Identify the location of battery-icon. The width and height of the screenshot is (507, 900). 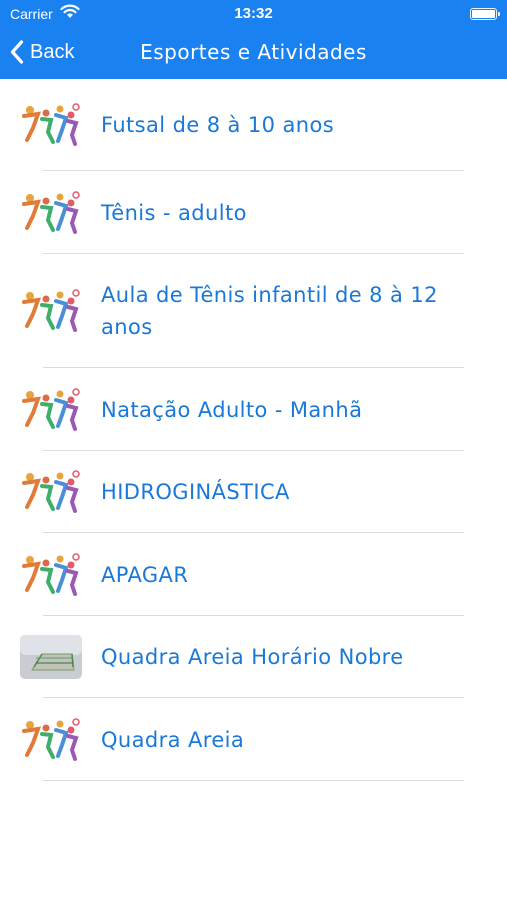
(485, 14).